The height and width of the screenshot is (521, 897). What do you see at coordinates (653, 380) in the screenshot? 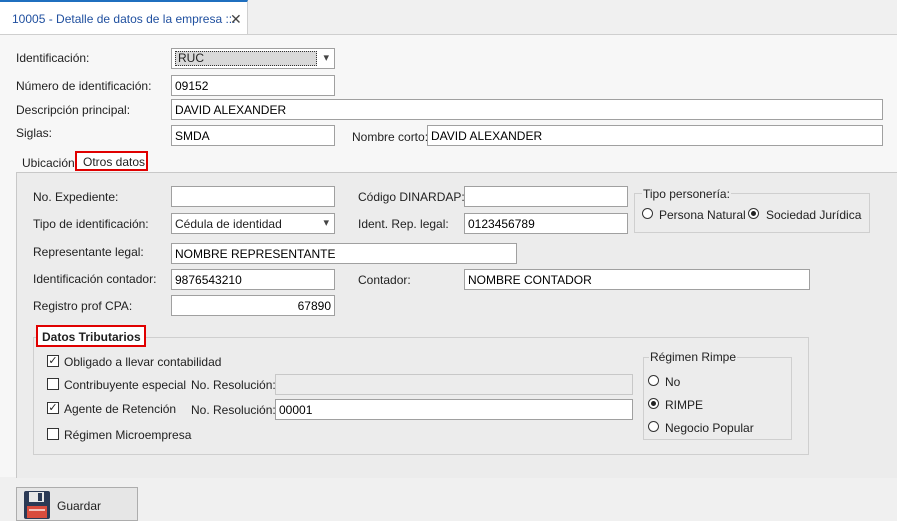
I see `radio-rimpe-no` at bounding box center [653, 380].